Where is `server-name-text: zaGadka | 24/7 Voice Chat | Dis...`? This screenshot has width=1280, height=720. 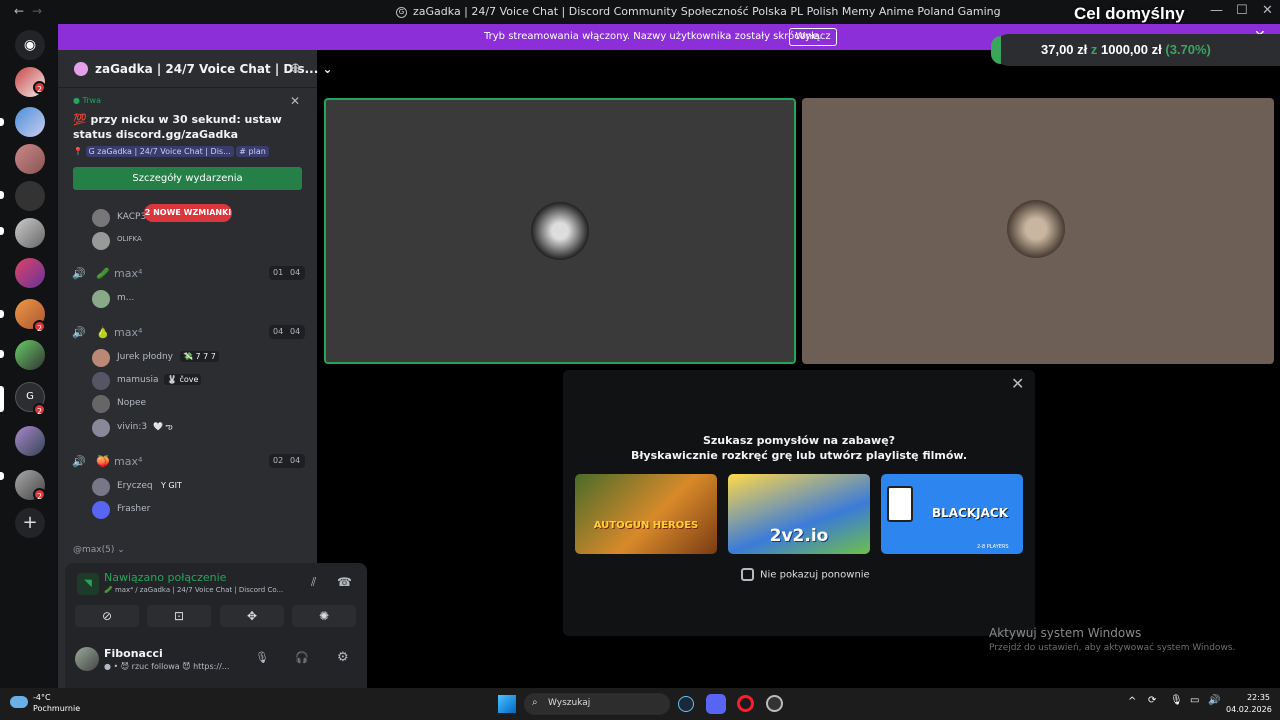 server-name-text: zaGadka | 24/7 Voice Chat | Dis... is located at coordinates (207, 69).